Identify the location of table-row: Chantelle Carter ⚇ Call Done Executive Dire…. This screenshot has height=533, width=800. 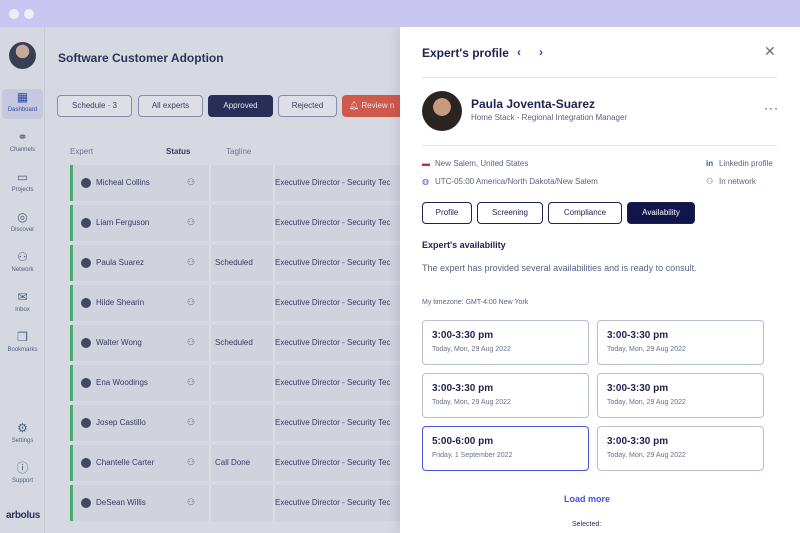
(235, 463).